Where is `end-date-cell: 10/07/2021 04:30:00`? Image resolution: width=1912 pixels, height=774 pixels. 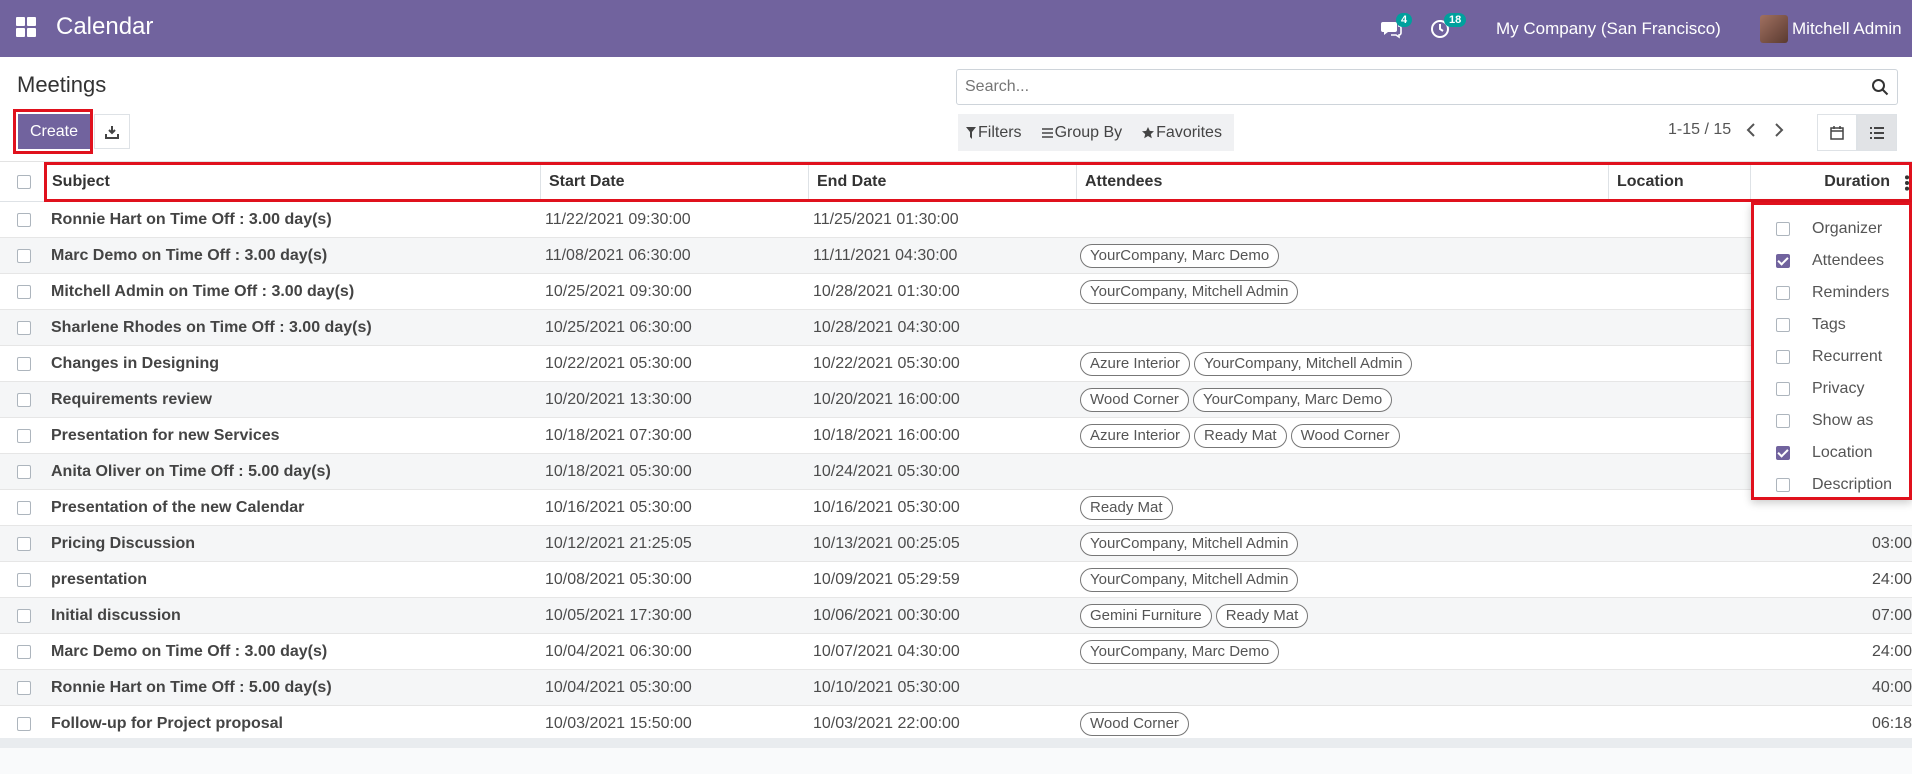
end-date-cell: 10/07/2021 04:30:00 is located at coordinates (886, 651).